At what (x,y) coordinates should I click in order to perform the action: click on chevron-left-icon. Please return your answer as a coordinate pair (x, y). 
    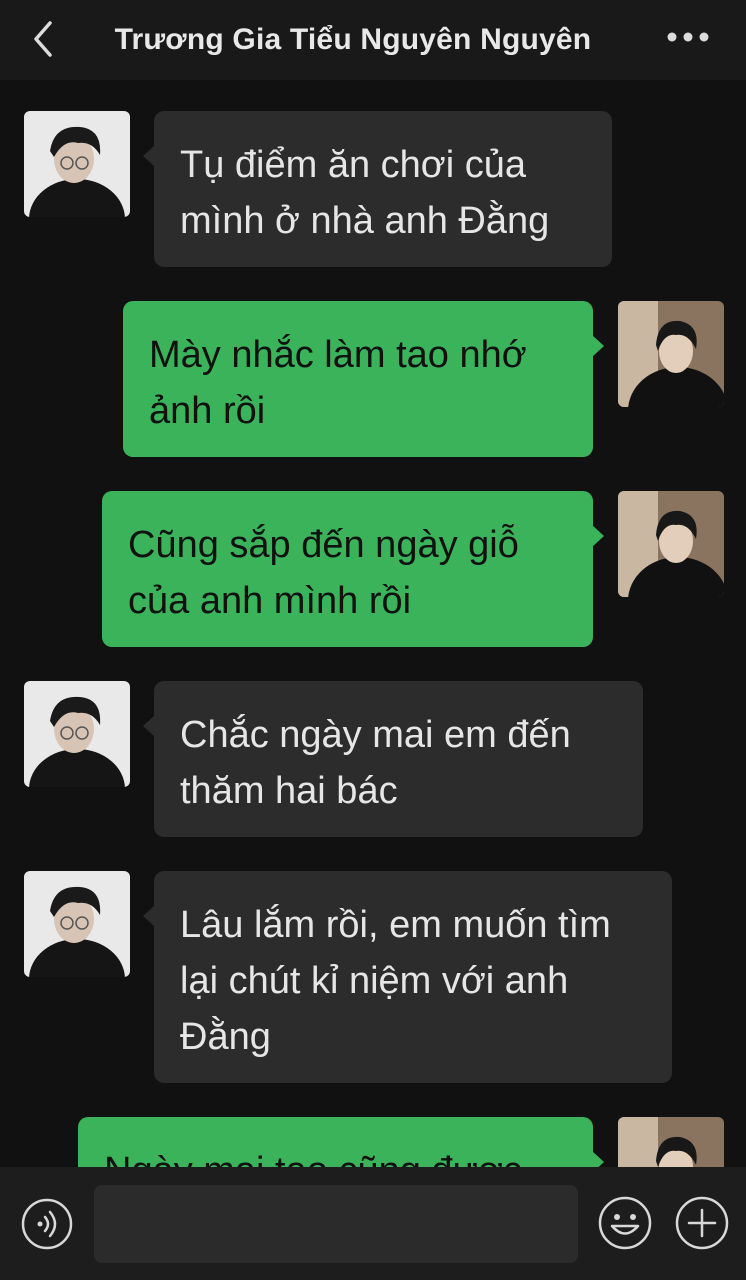
    Looking at the image, I should click on (43, 39).